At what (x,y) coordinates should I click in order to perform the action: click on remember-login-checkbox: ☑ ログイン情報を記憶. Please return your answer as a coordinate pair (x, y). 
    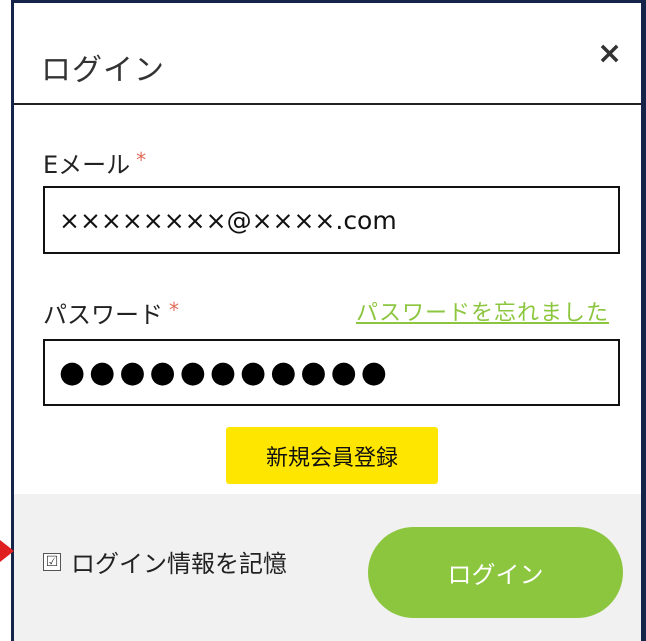
    Looking at the image, I should click on (165, 561).